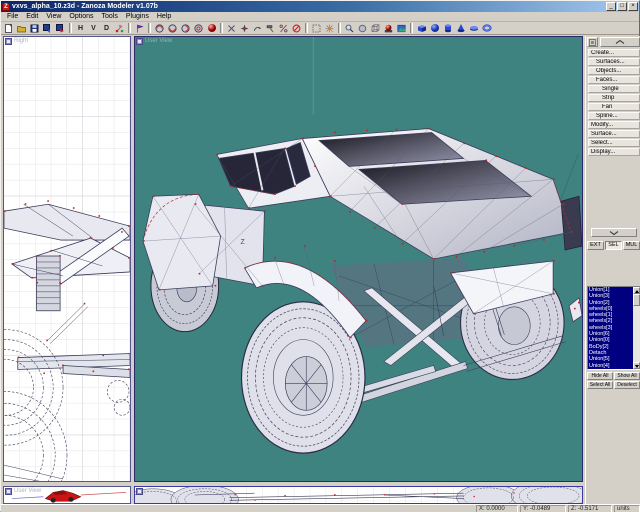 The width and height of the screenshot is (640, 512). Describe the element at coordinates (81, 16) in the screenshot. I see `menu-options: Options` at that location.